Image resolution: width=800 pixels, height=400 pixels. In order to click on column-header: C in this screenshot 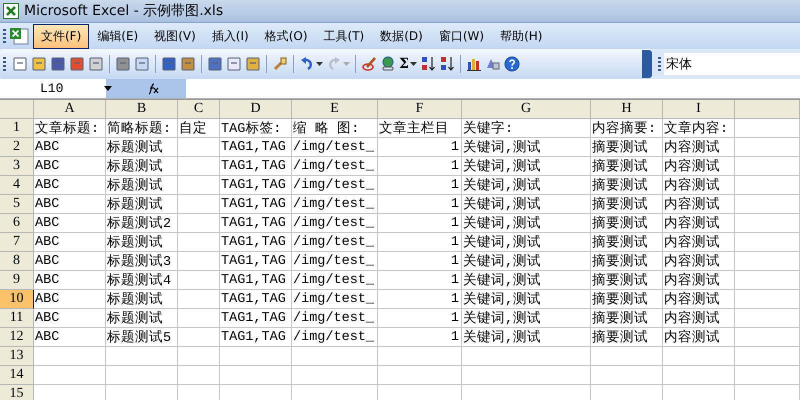, I will do `click(199, 109)`.